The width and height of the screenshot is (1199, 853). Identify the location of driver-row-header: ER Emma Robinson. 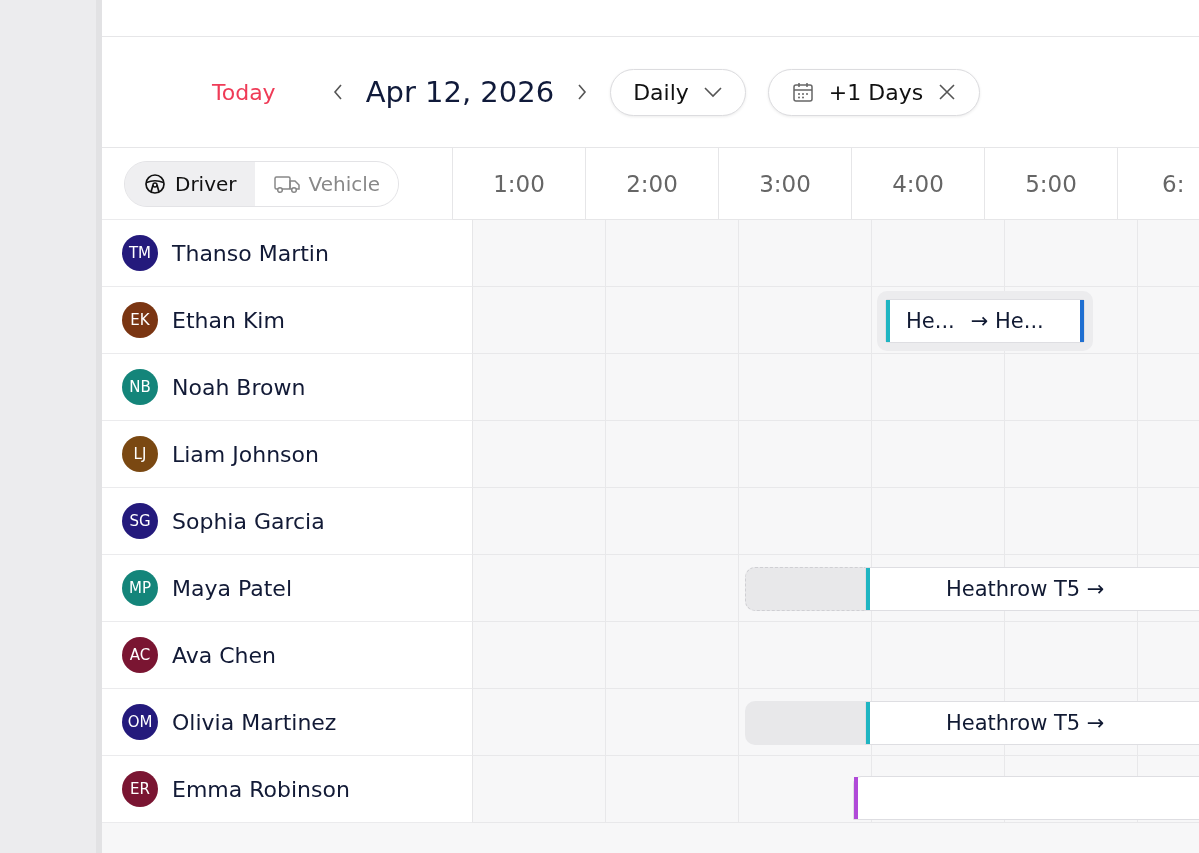
(287, 789).